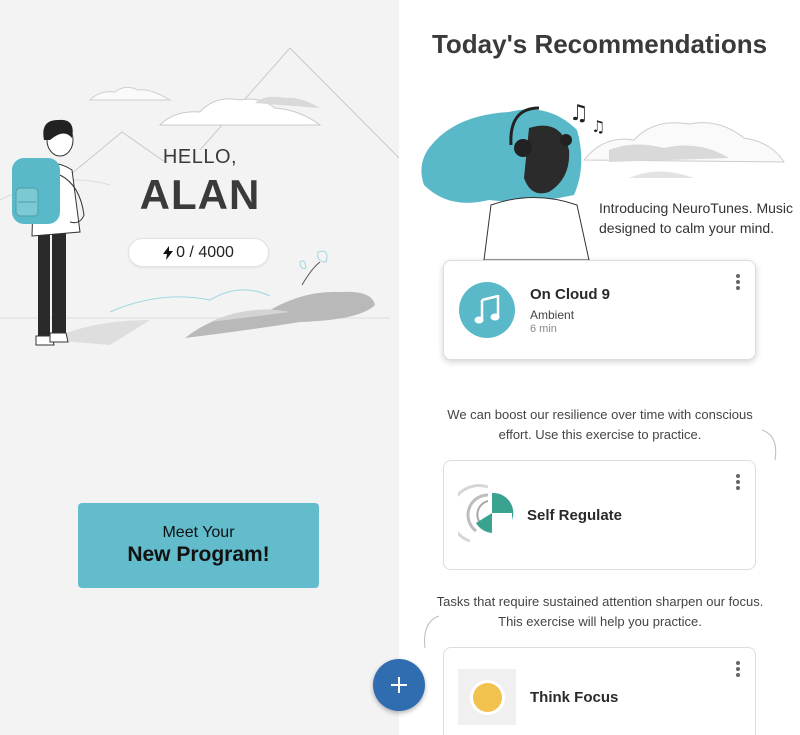 This screenshot has height=735, width=800. I want to click on track-title: On Cloud 9, so click(570, 294).